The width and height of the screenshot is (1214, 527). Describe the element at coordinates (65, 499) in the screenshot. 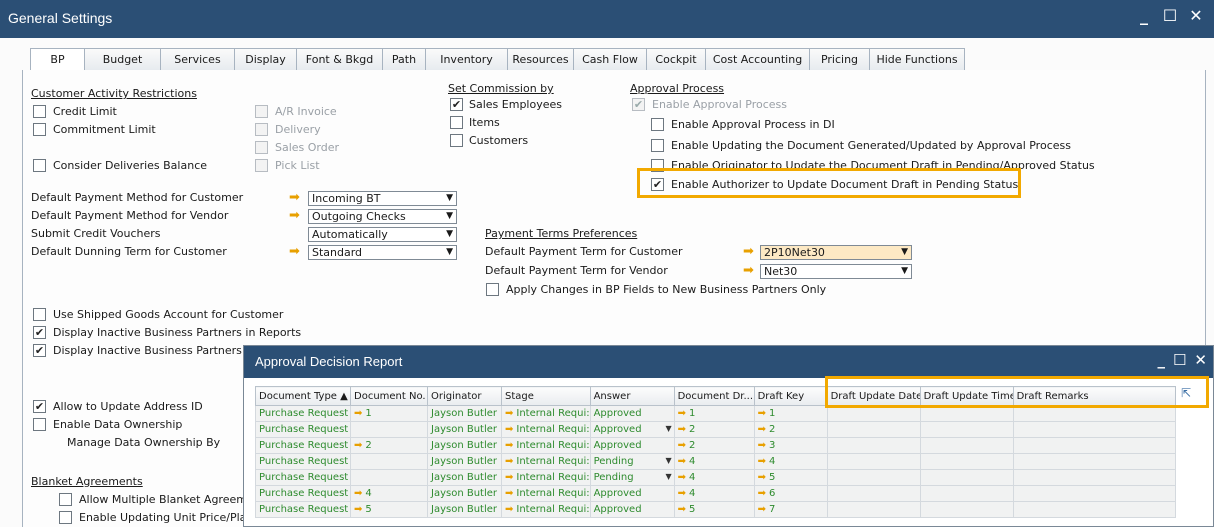

I see `allow-multiple-checkbox` at that location.